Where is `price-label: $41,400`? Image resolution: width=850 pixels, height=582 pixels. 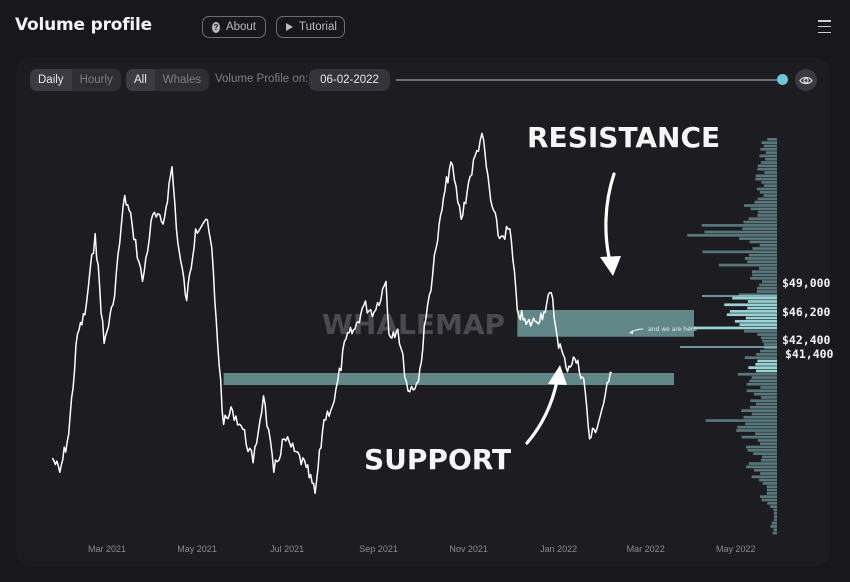
price-label: $41,400 is located at coordinates (809, 354).